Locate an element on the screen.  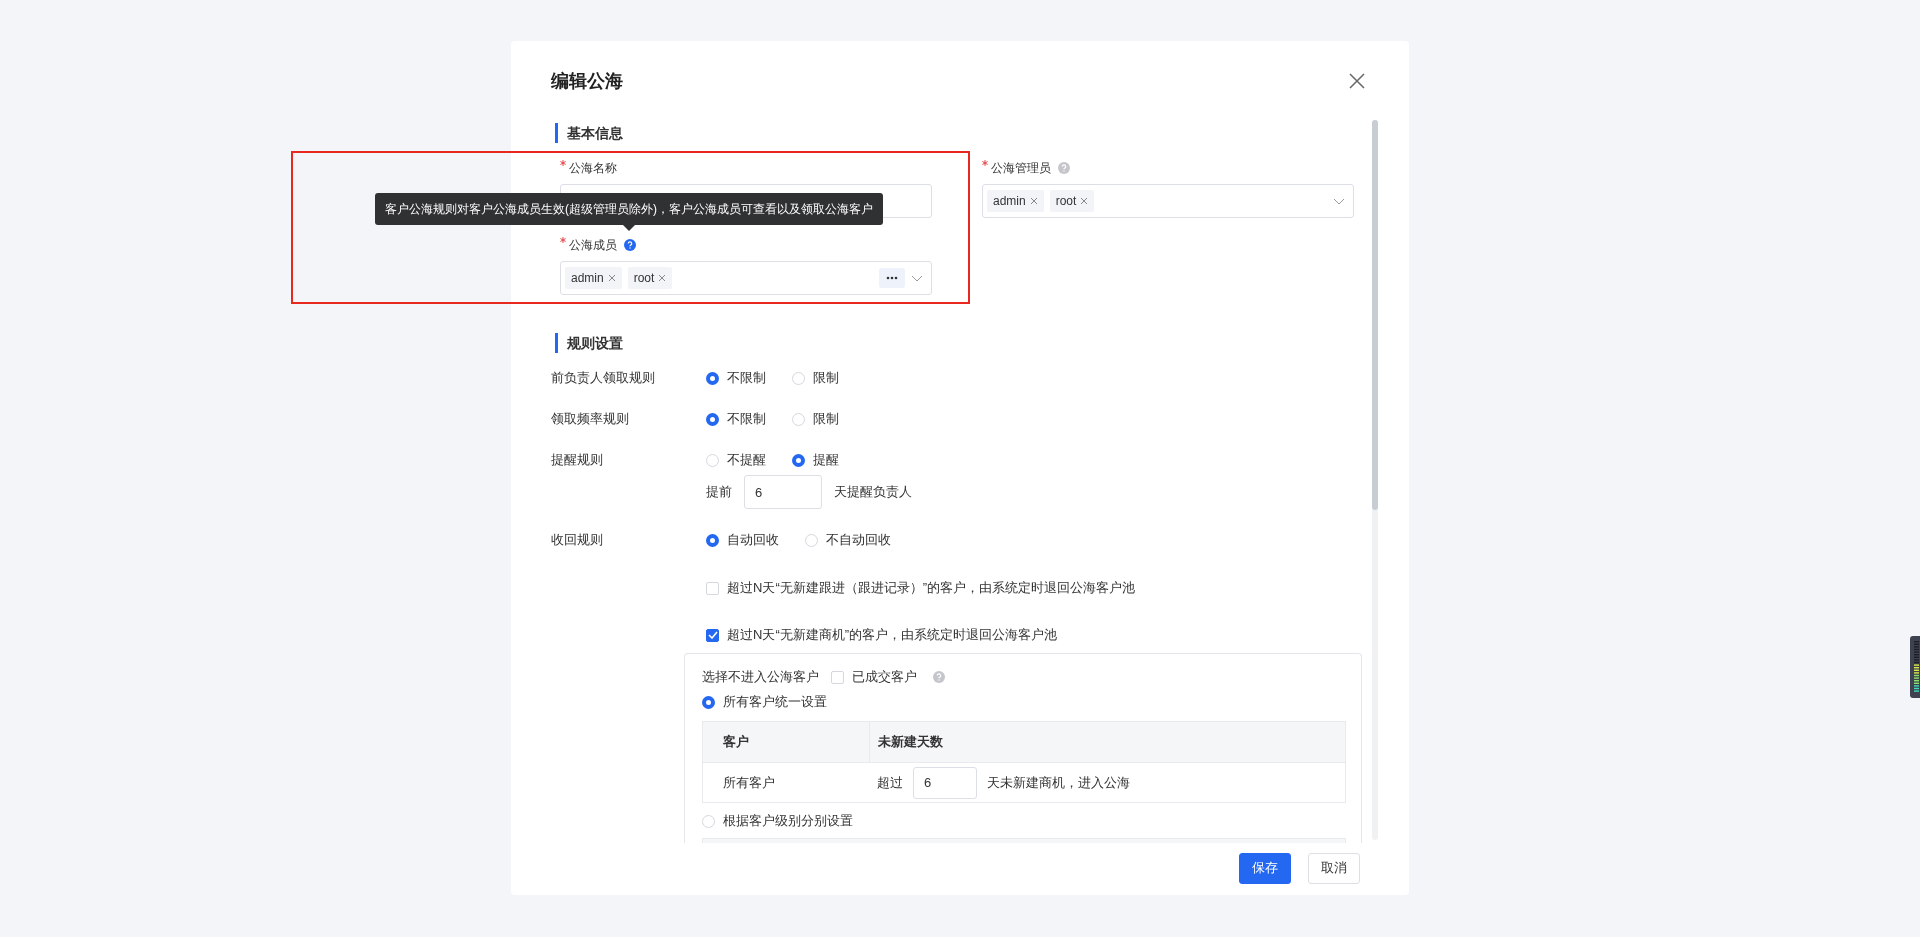
input-prefix: 提前 is located at coordinates (719, 492).